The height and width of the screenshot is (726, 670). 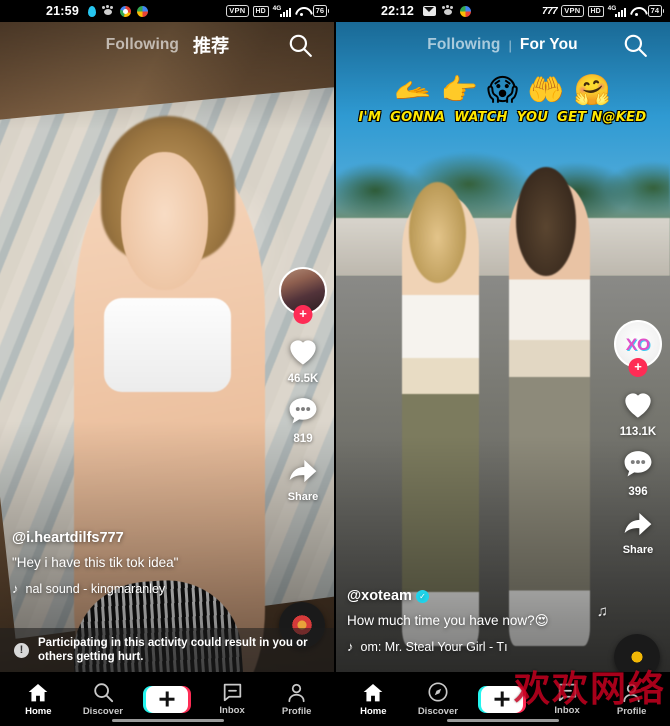 I want to click on music-row: ♪ nal sound - kingmaranley, so click(x=138, y=588).